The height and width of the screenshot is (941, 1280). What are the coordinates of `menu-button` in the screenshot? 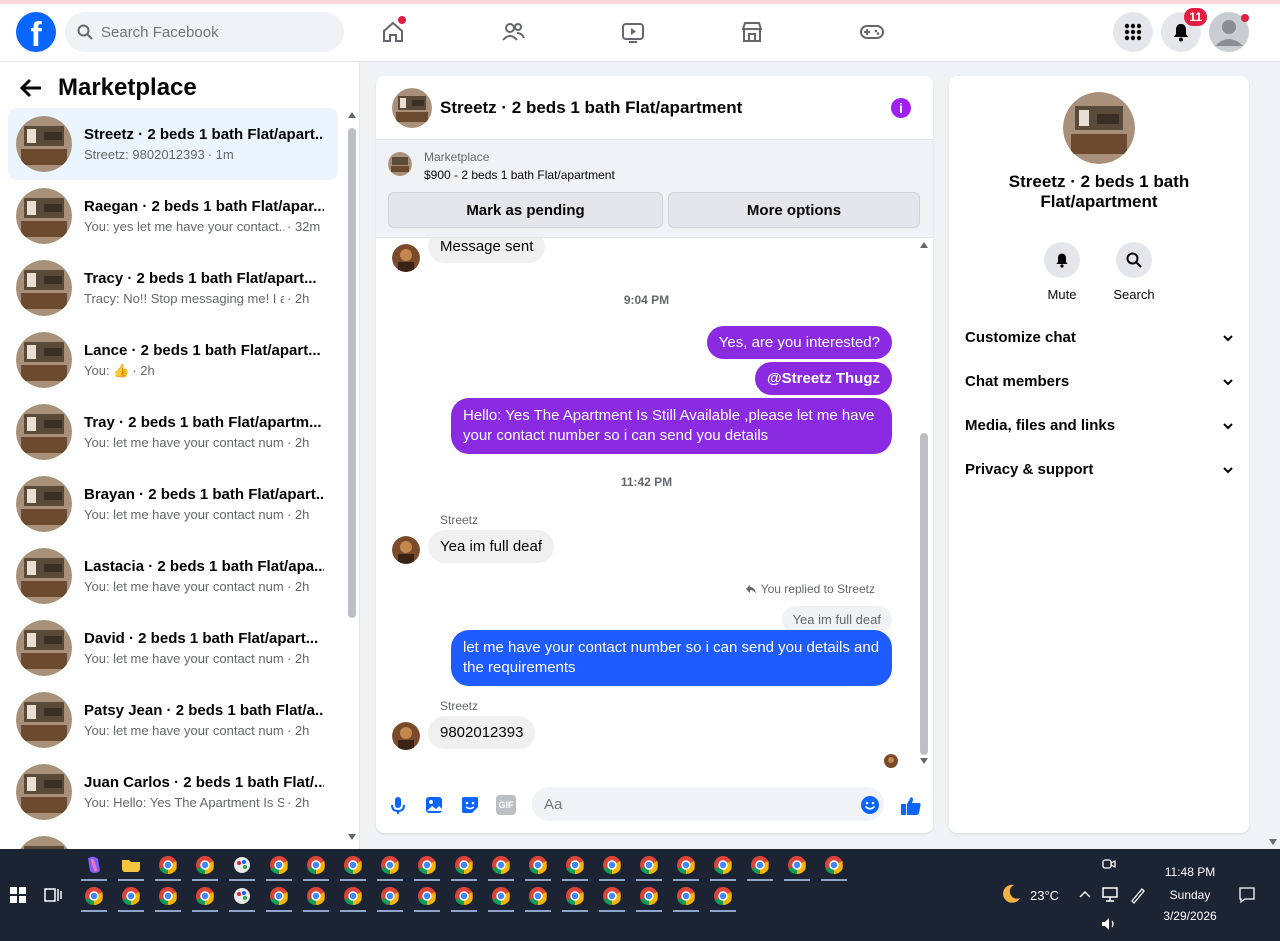 It's located at (1133, 32).